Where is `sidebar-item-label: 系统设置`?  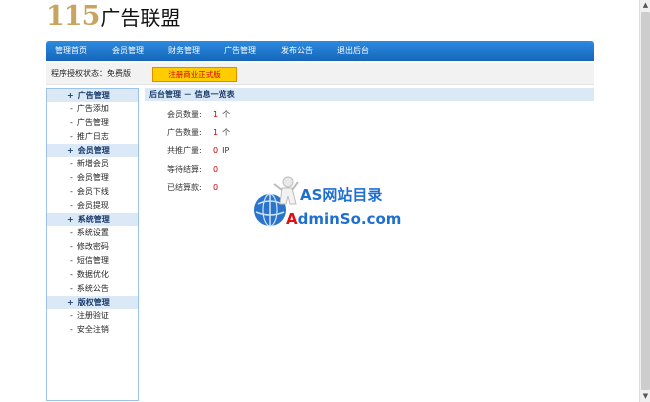 sidebar-item-label: 系统设置 is located at coordinates (92, 232).